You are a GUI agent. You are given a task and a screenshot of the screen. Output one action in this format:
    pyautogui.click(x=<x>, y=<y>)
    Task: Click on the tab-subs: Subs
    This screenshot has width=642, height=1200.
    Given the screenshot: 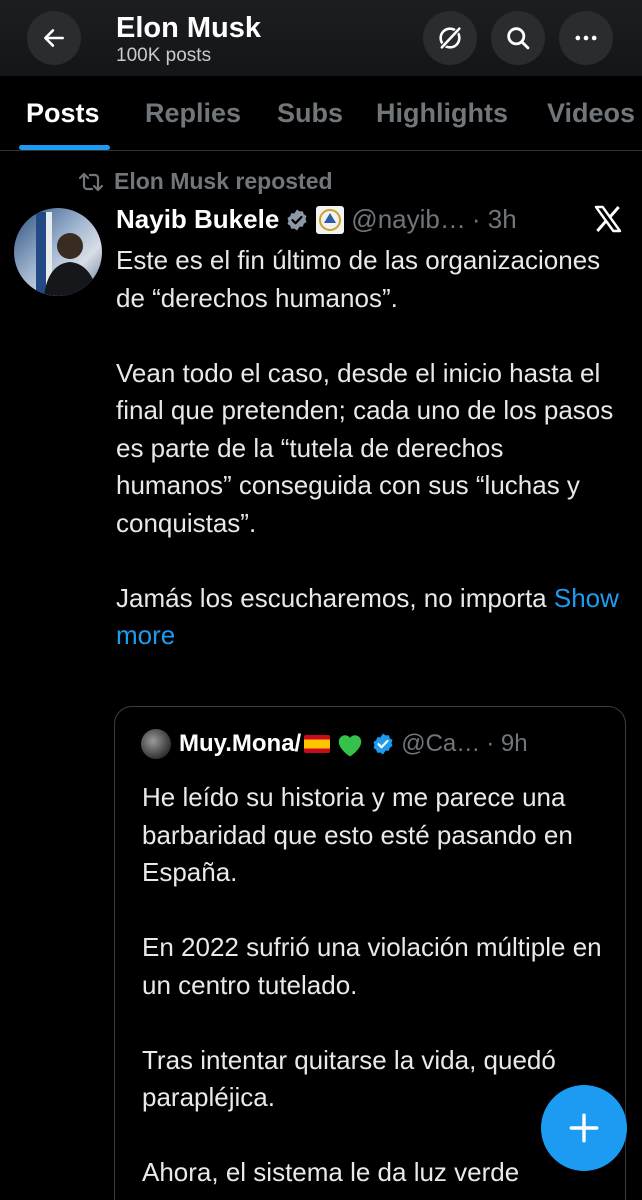 What is the action you would take?
    pyautogui.click(x=310, y=113)
    